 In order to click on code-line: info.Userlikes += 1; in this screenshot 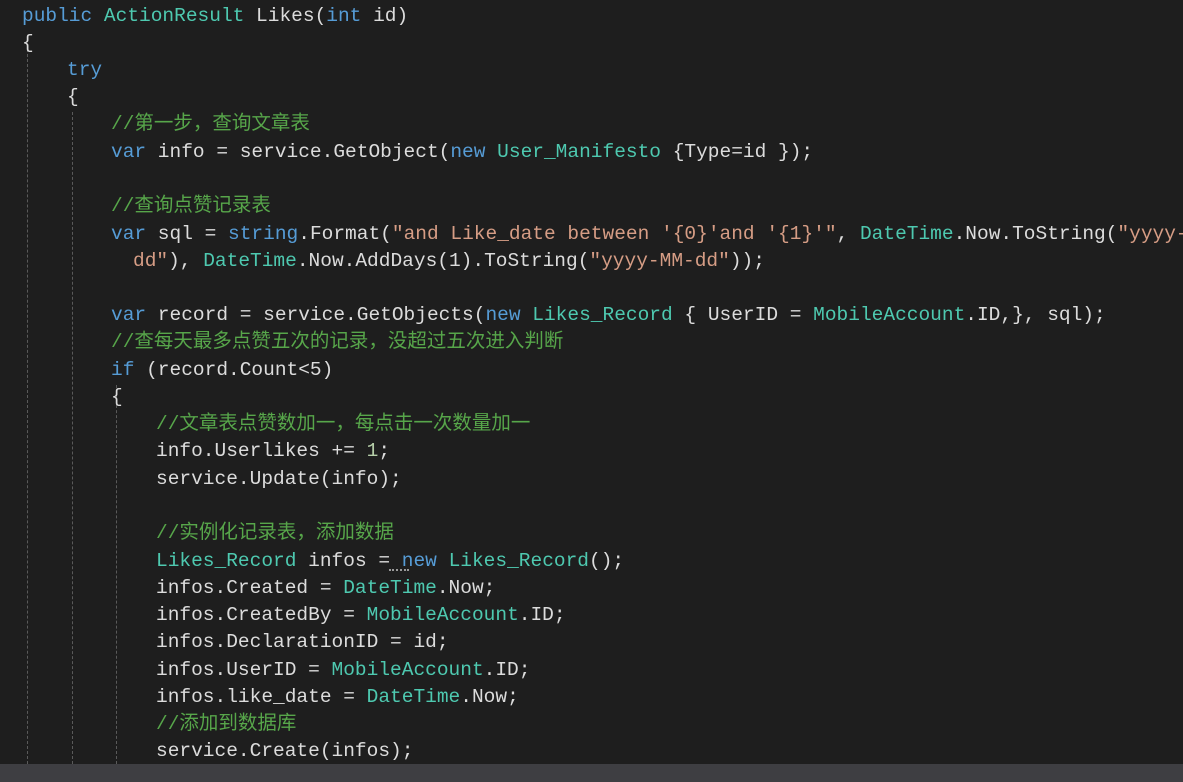, I will do `click(273, 451)`.